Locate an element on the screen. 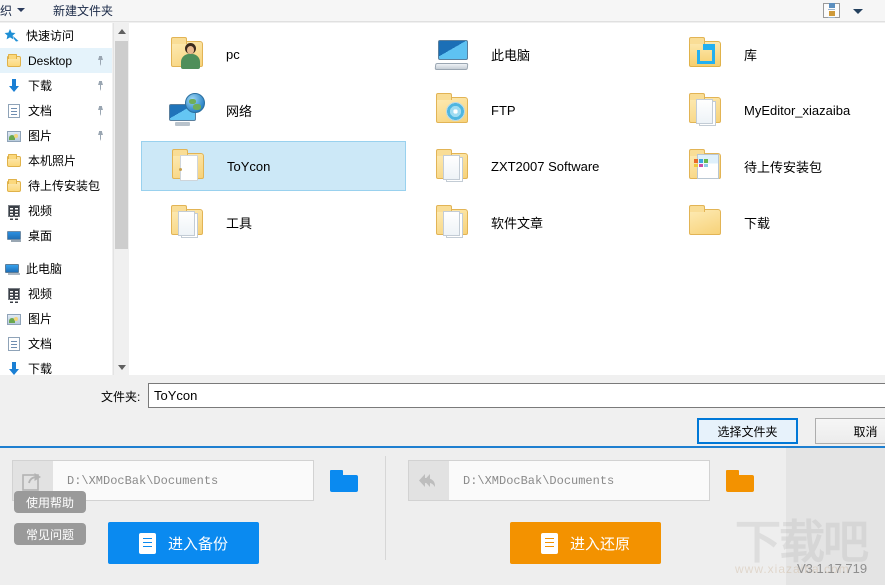  library-folder-icon is located at coordinates (706, 54).